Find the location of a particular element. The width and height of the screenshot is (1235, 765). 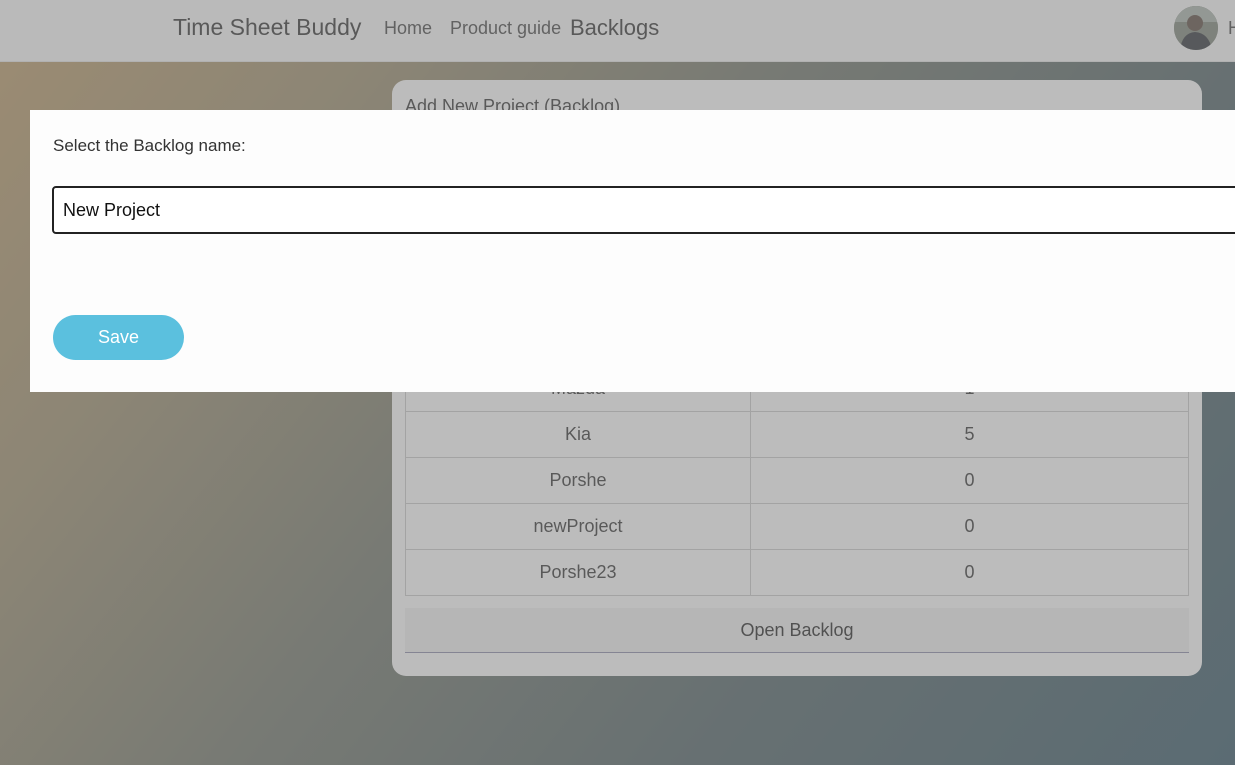

save-button: Save is located at coordinates (118, 337).